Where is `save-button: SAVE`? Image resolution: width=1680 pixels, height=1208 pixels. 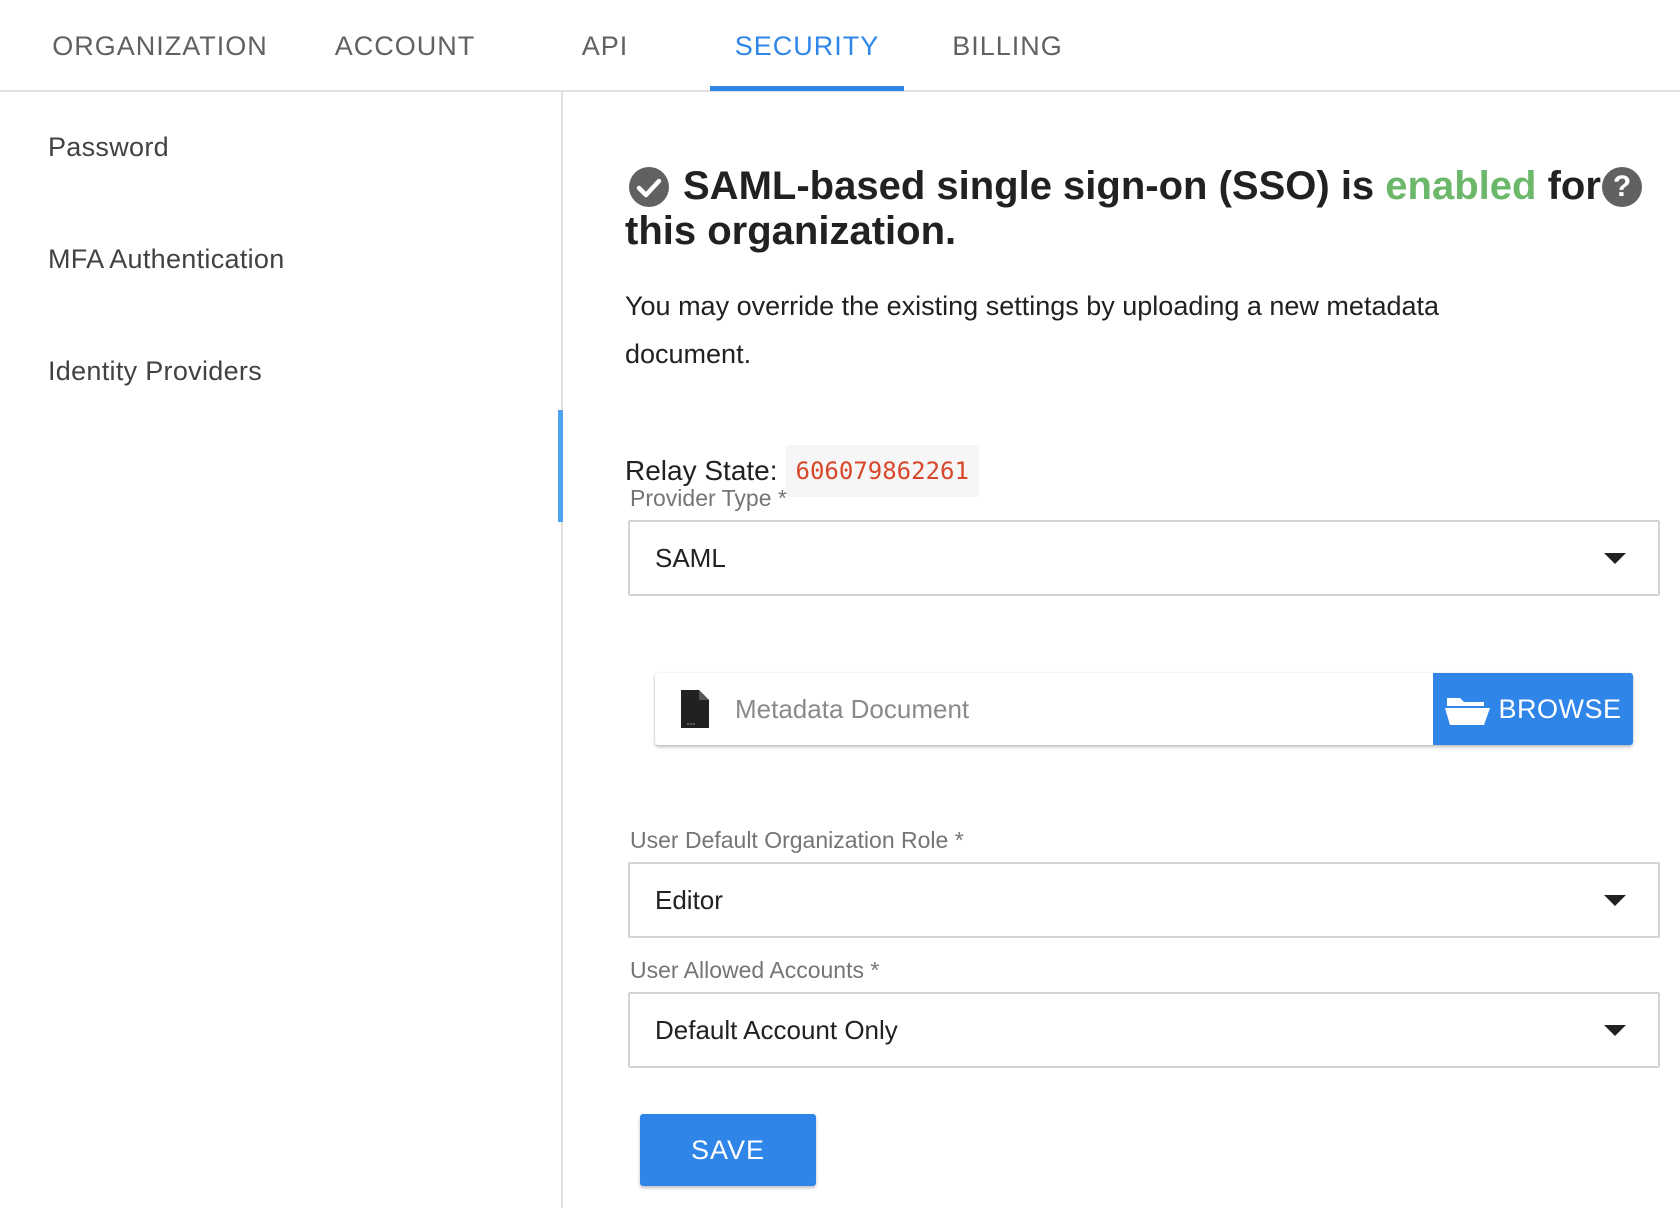 save-button: SAVE is located at coordinates (728, 1150).